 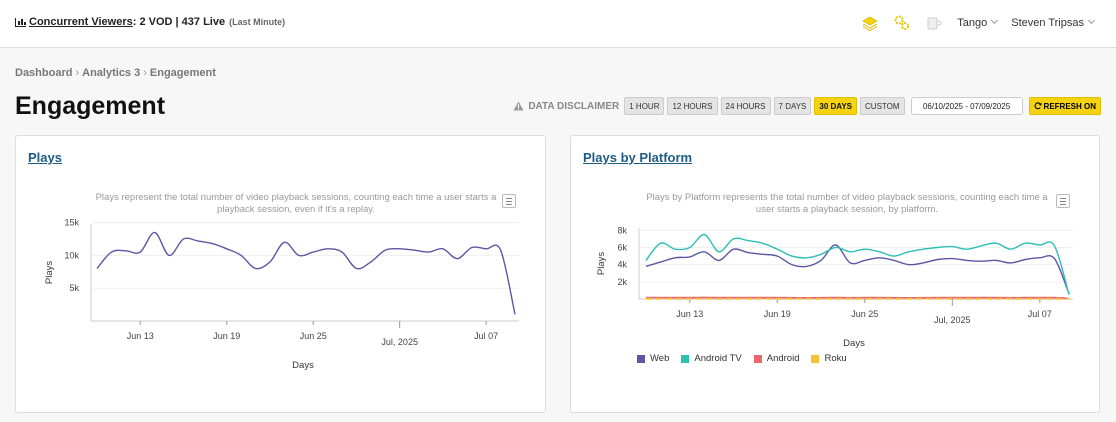 What do you see at coordinates (179, 22) in the screenshot?
I see `concurrent-viewers-value: : 2 VOD | 437 Live` at bounding box center [179, 22].